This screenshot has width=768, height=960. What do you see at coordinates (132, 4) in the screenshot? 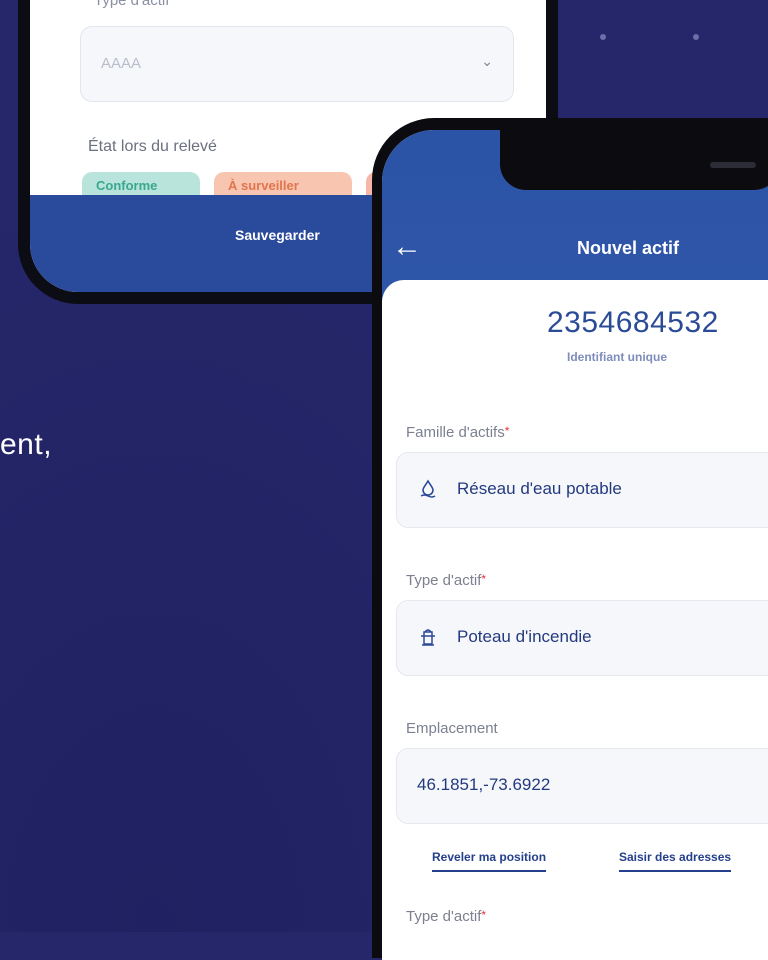
I see `type-actif-label: Type d'actif` at bounding box center [132, 4].